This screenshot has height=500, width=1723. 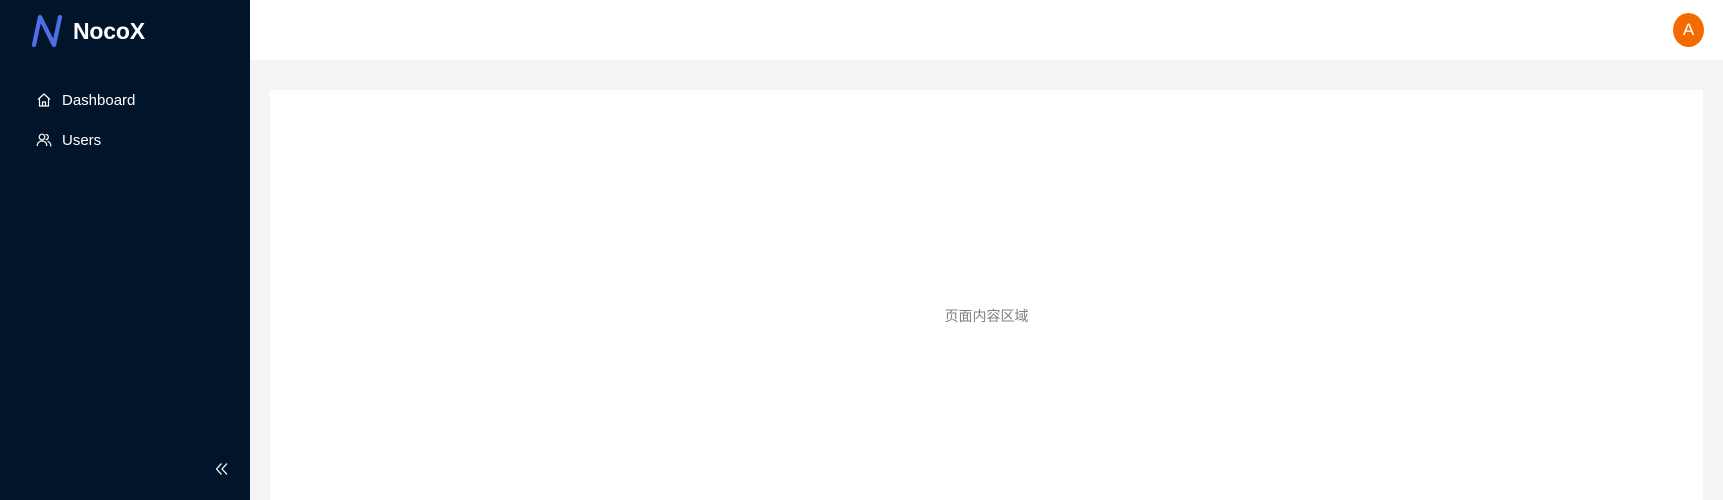 I want to click on sidebar: NocoX Dashboard Users, so click(x=125, y=250).